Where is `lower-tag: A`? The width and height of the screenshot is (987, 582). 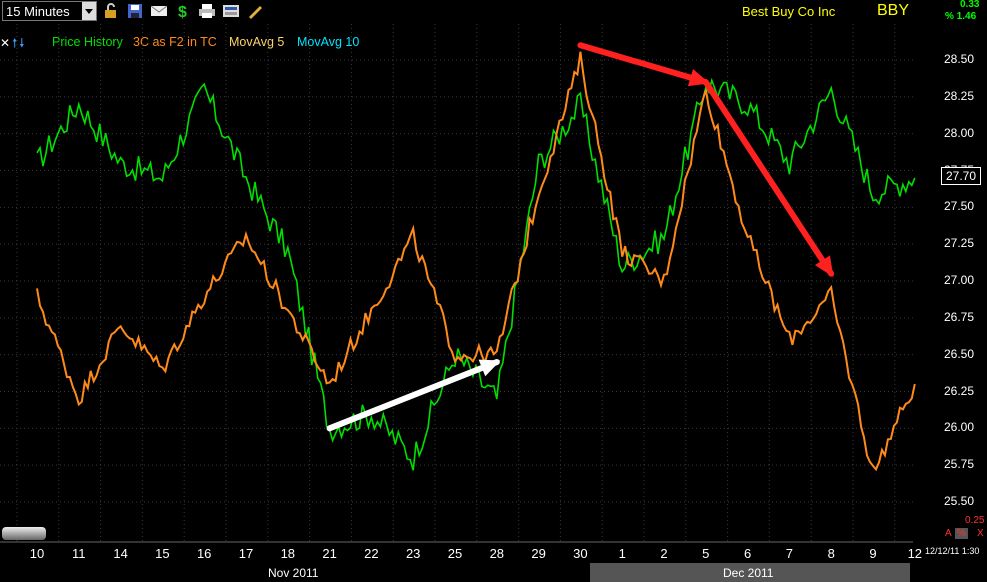
lower-tag: A is located at coordinates (948, 533).